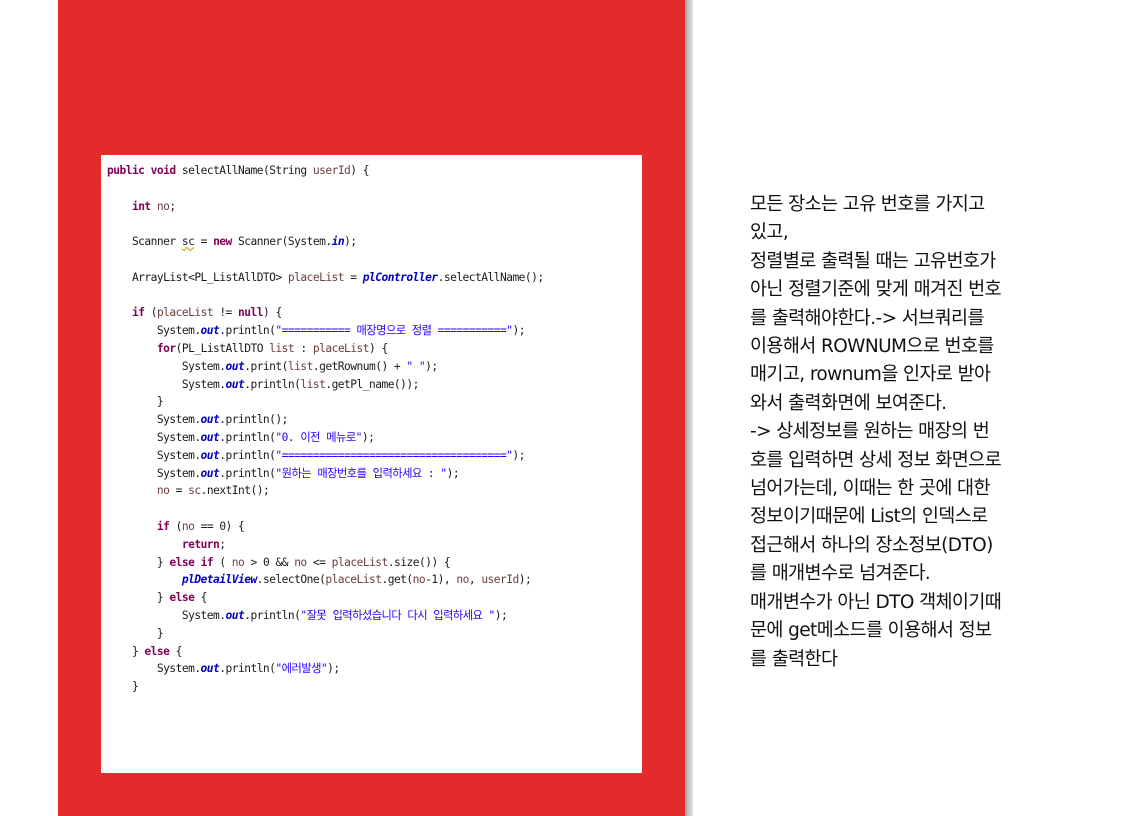 The image size is (1145, 816). Describe the element at coordinates (144, 241) in the screenshot. I see `code-token: Scanner` at that location.